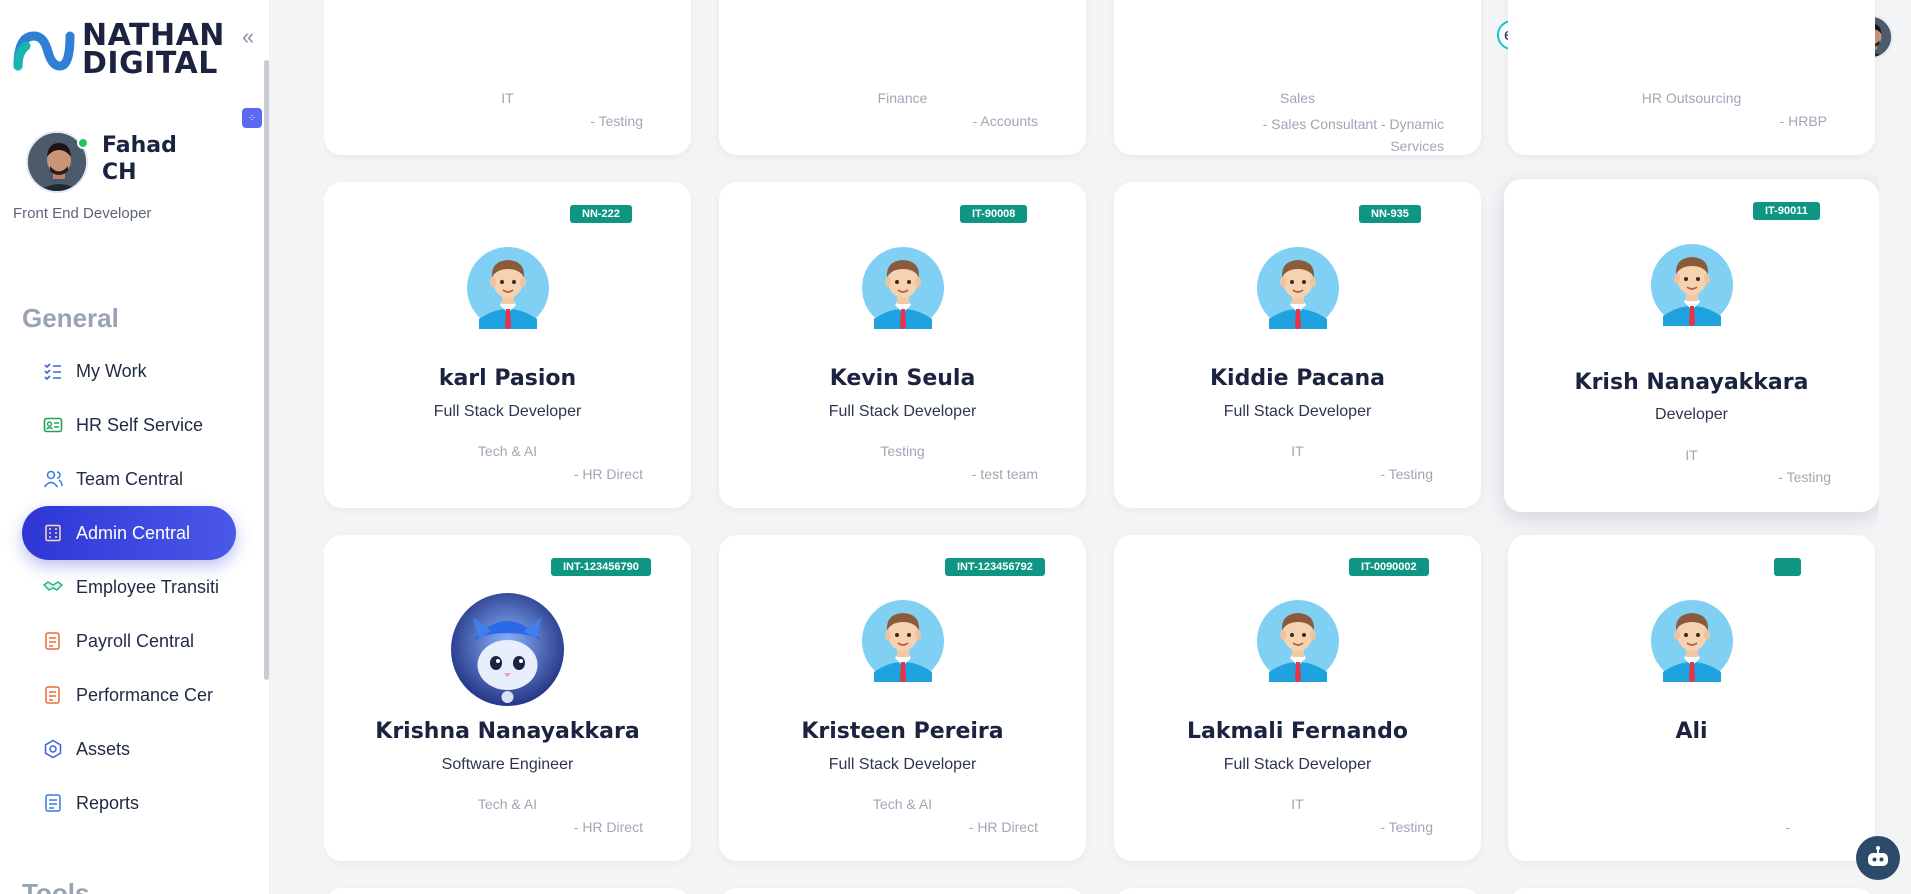  Describe the element at coordinates (507, 77) in the screenshot. I see `employee-card: IT - Testing` at that location.